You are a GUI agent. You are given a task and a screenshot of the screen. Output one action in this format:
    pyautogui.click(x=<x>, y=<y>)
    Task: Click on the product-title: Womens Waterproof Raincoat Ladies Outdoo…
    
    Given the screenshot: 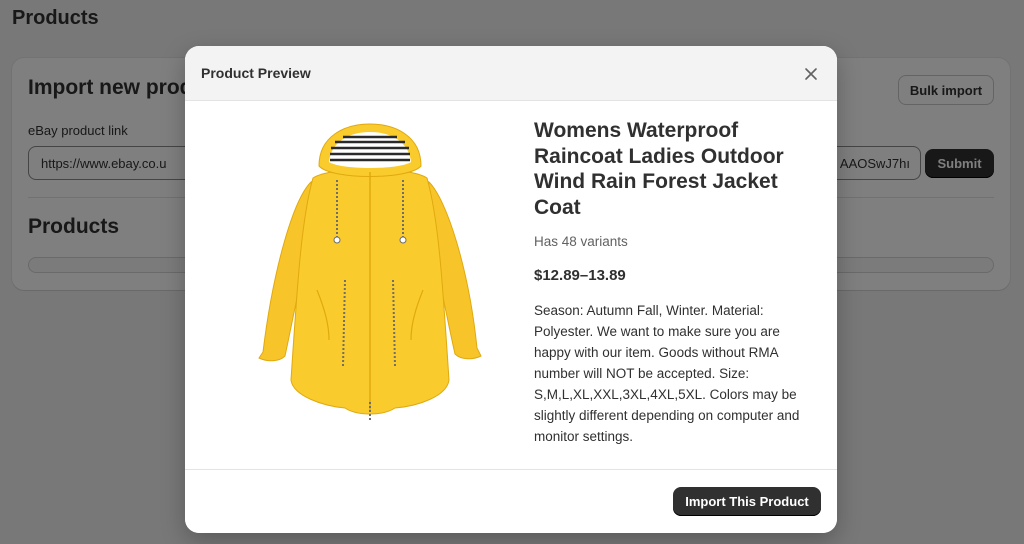 What is the action you would take?
    pyautogui.click(x=659, y=169)
    